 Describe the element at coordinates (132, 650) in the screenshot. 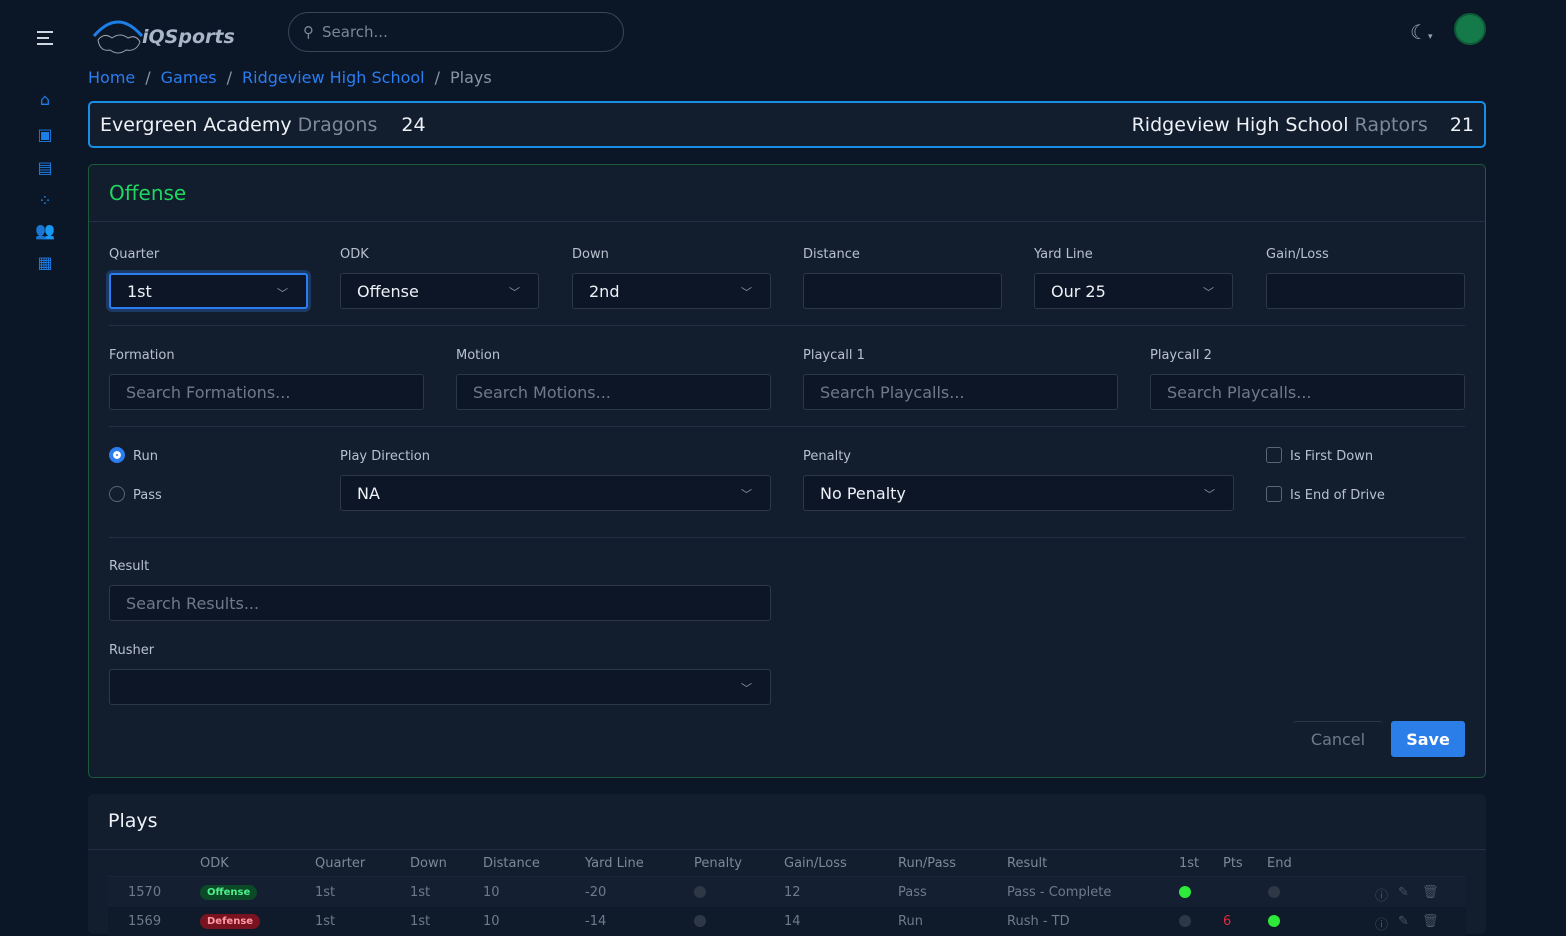

I see `rusher-label: Rusher` at that location.